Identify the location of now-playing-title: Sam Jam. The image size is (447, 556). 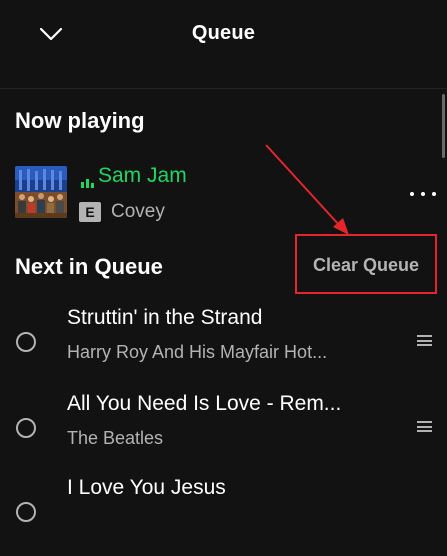
(142, 175).